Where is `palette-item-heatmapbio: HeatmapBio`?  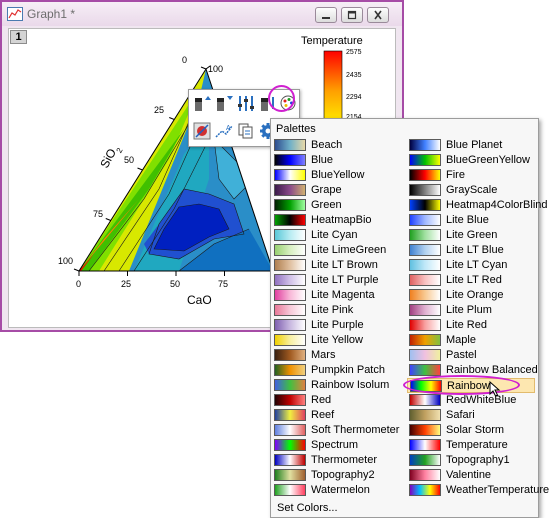
palette-item-heatmapbio: HeatmapBio is located at coordinates (336, 220).